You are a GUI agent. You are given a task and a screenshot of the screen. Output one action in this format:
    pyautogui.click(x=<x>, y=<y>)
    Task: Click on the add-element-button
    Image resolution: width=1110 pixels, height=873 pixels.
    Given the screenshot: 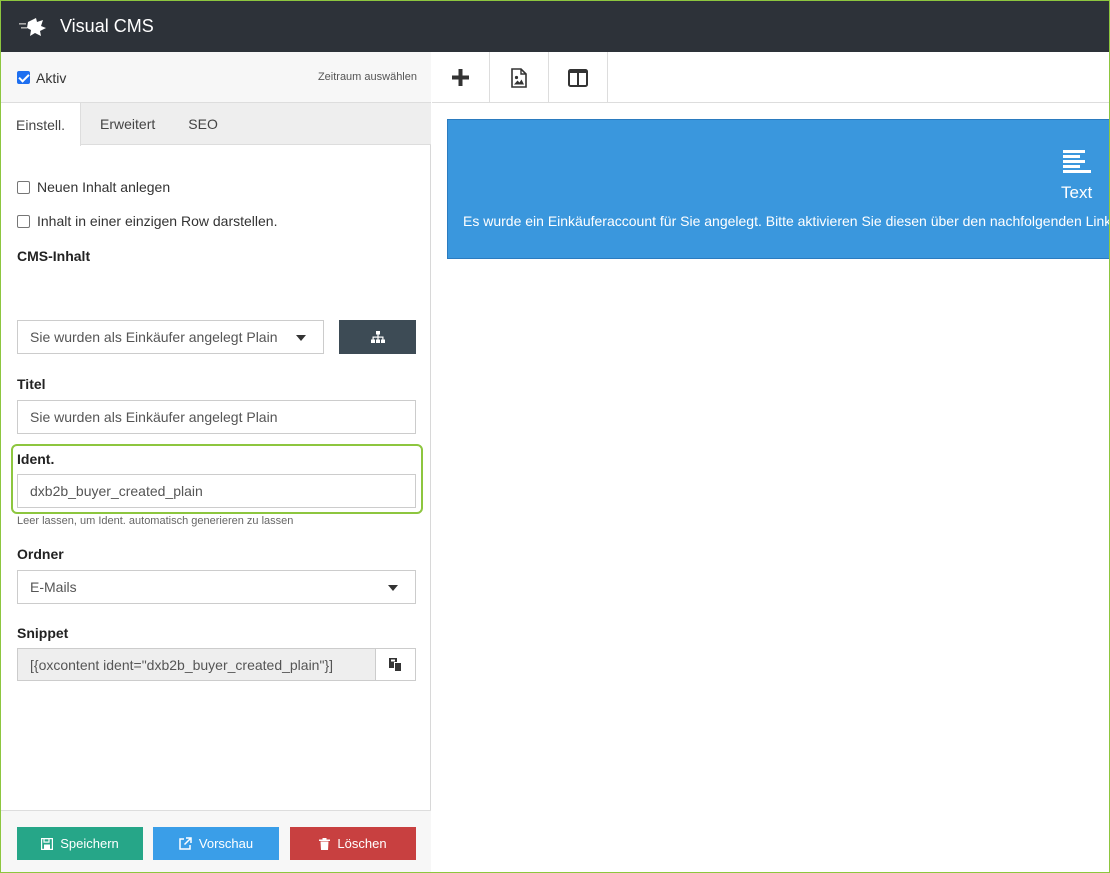 What is the action you would take?
    pyautogui.click(x=461, y=77)
    